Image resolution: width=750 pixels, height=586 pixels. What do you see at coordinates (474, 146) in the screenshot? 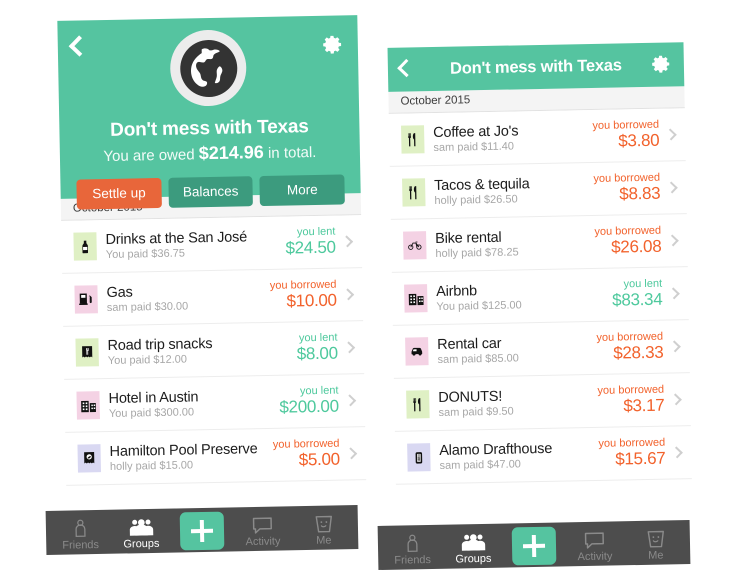
I see `expense-payer: sam paid $11.40` at bounding box center [474, 146].